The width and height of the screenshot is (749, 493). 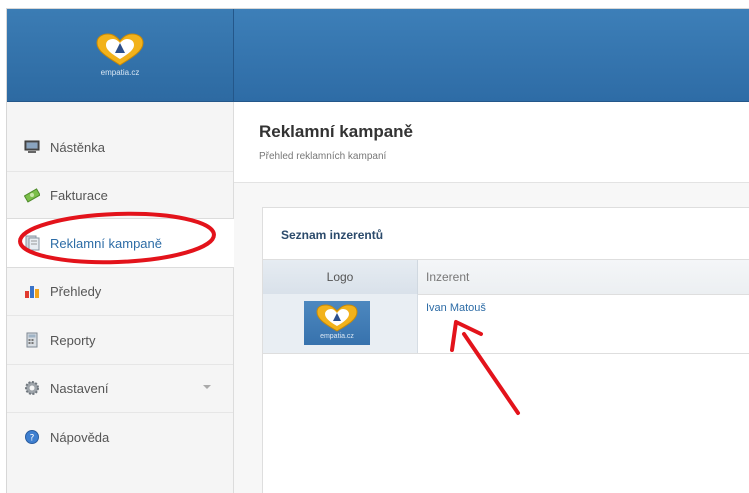 I want to click on sidebar-item-label: Nastavení, so click(x=79, y=388).